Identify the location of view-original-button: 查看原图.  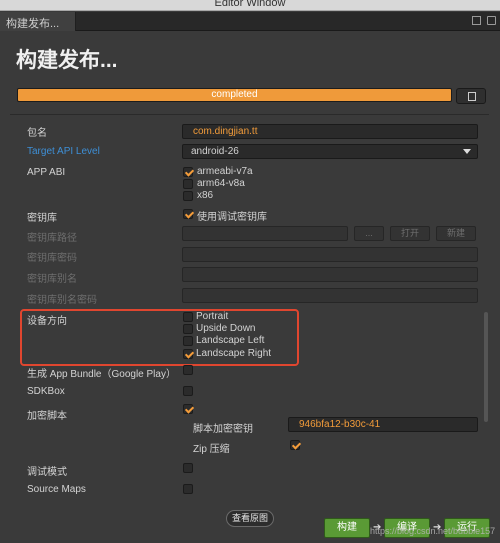
(250, 518).